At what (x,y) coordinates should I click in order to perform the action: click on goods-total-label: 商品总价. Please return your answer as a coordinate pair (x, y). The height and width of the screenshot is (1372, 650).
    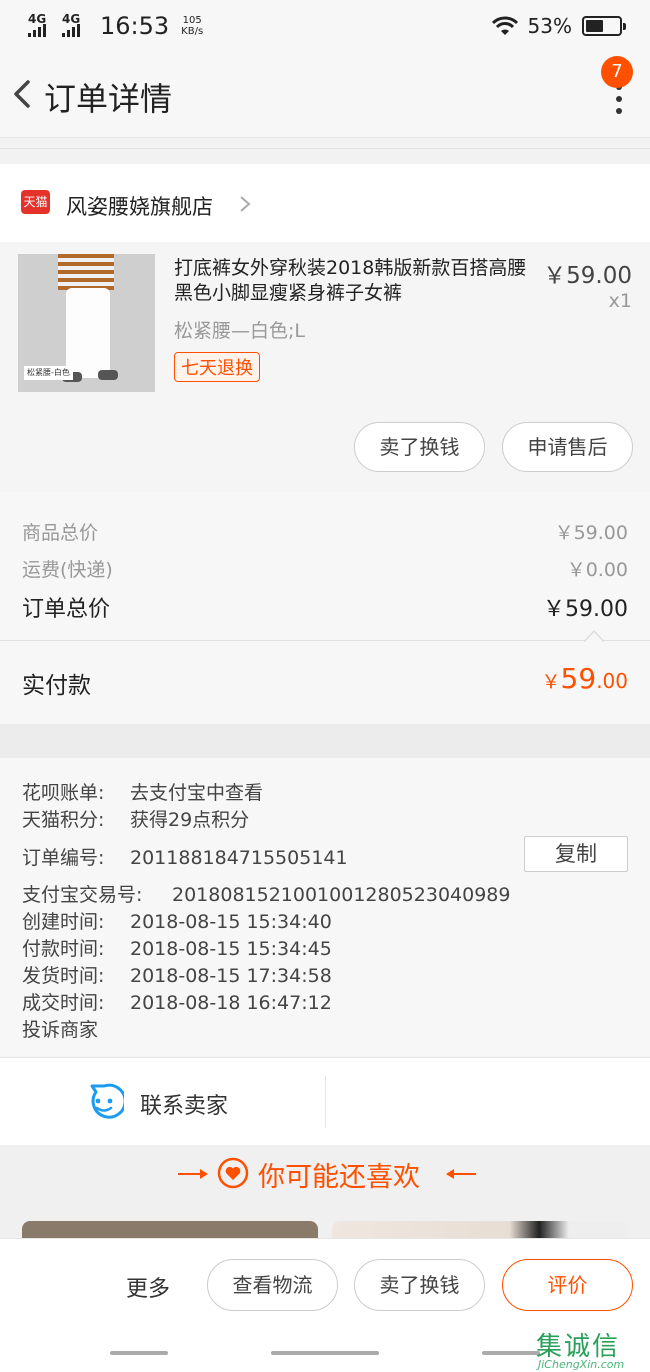
    Looking at the image, I should click on (60, 533).